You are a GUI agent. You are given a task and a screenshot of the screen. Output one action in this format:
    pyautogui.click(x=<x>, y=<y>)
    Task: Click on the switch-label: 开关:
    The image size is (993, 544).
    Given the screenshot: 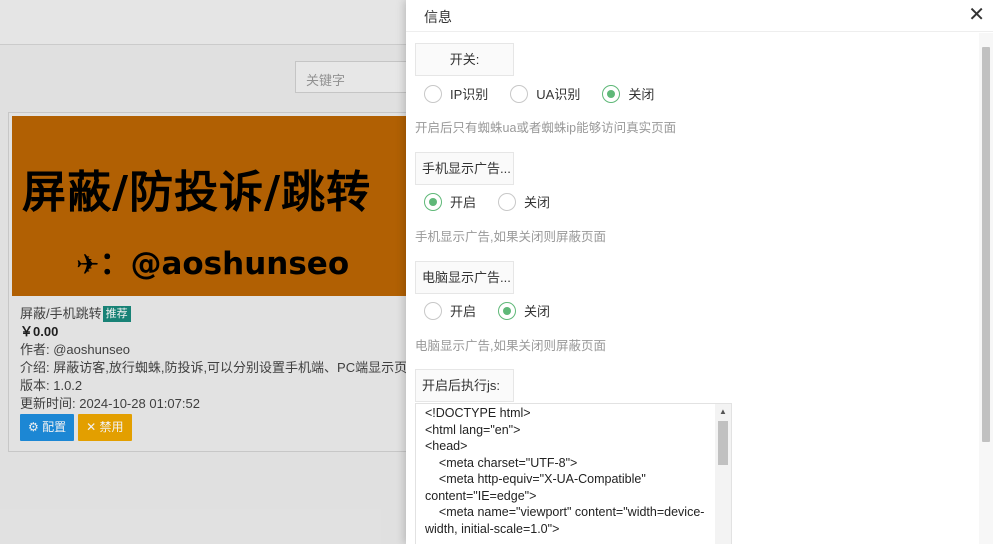 What is the action you would take?
    pyautogui.click(x=464, y=59)
    